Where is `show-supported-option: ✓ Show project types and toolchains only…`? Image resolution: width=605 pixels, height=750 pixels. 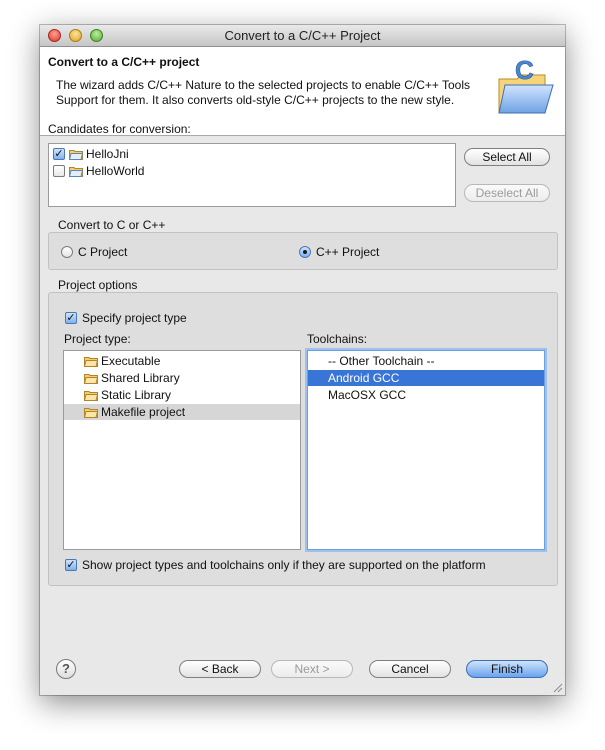
show-supported-option: ✓ Show project types and toolchains only… is located at coordinates (275, 565).